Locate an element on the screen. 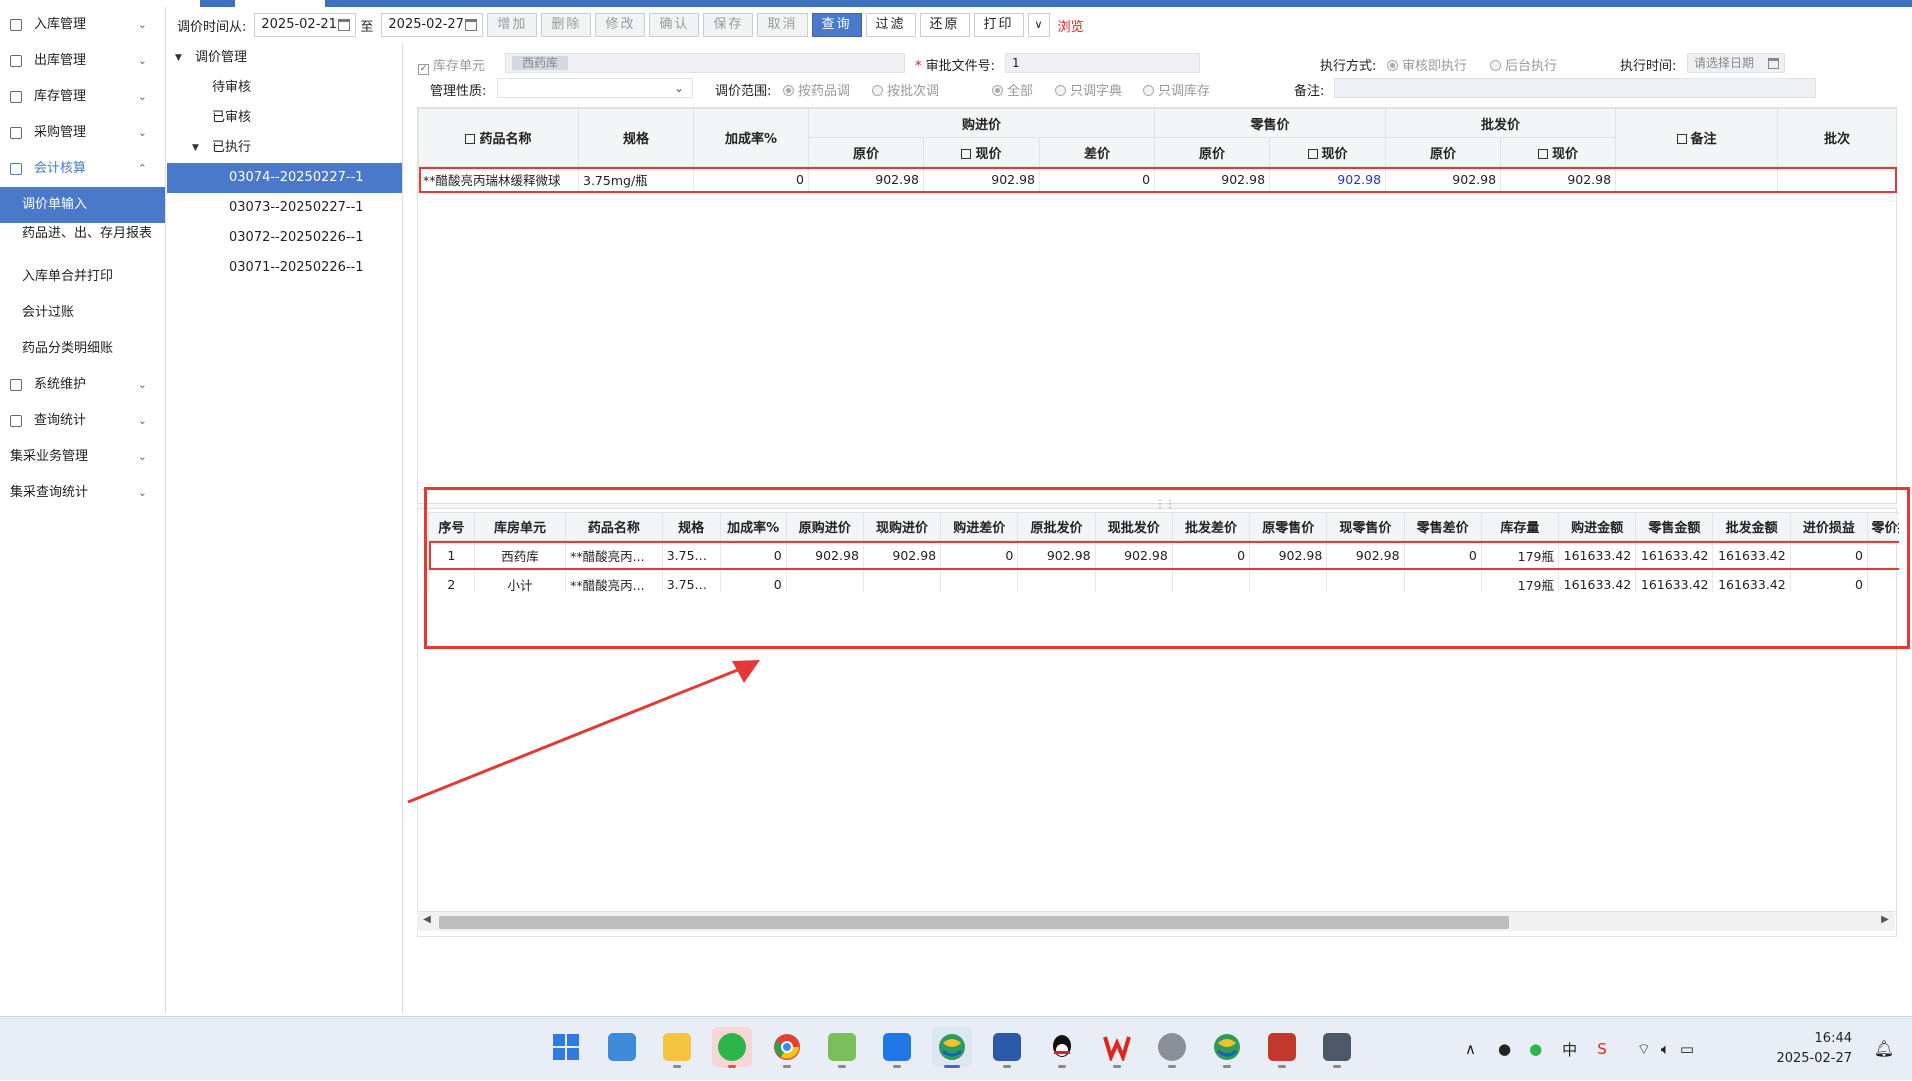  notification-icon: 🔔︎ is located at coordinates (1884, 1048).